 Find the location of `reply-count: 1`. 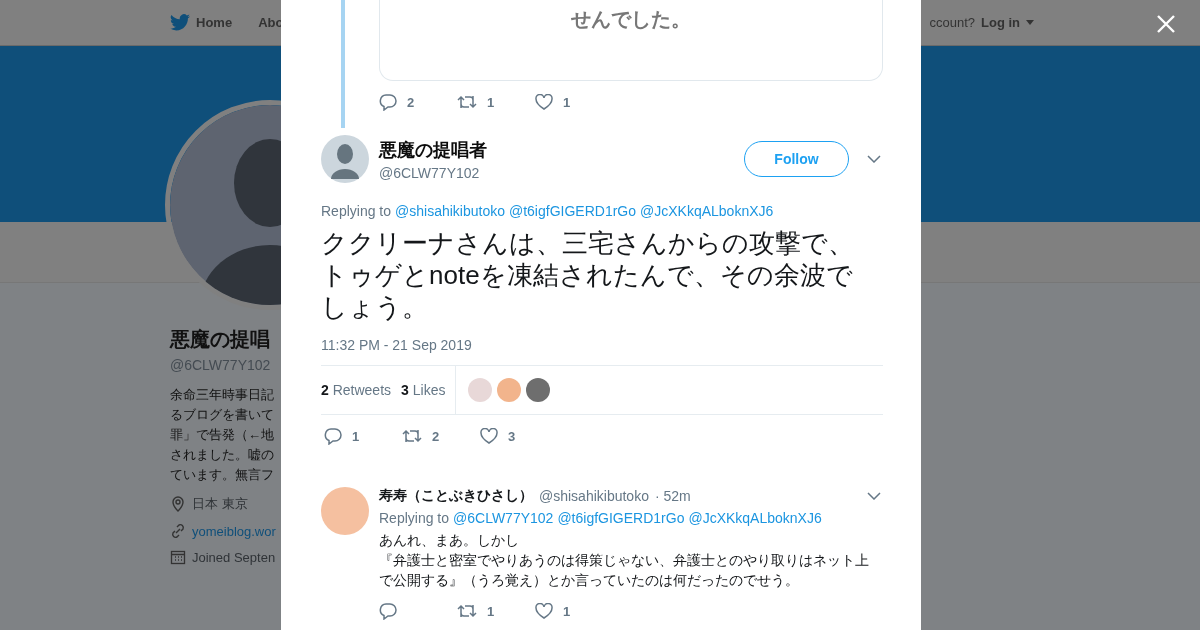

reply-count: 1 is located at coordinates (356, 436).